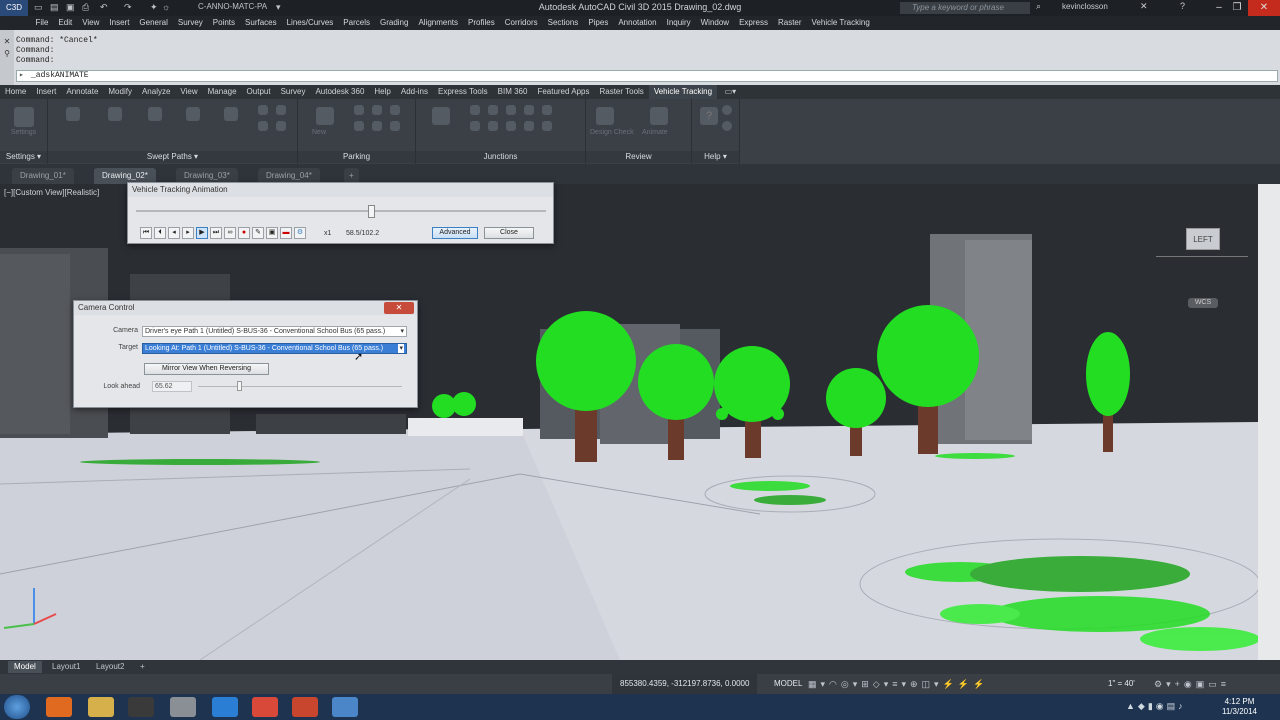  Describe the element at coordinates (605, 116) in the screenshot. I see `design-check-icon` at that location.